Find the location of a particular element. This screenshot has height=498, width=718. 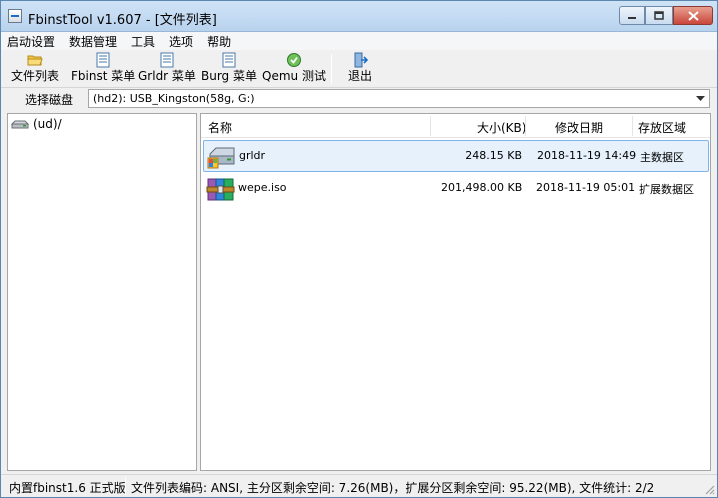

file-list-label: 文件列表 is located at coordinates (35, 76).